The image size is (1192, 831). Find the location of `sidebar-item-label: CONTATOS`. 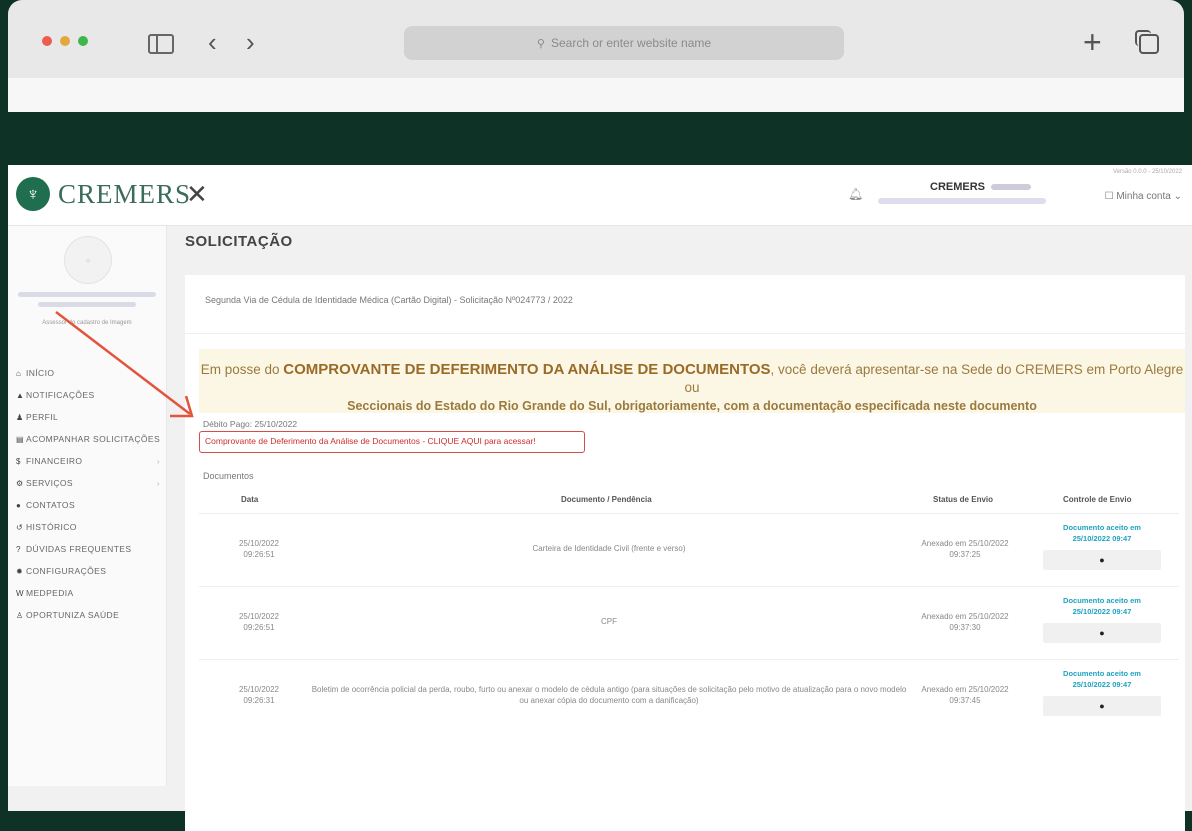

sidebar-item-label: CONTATOS is located at coordinates (51, 505).